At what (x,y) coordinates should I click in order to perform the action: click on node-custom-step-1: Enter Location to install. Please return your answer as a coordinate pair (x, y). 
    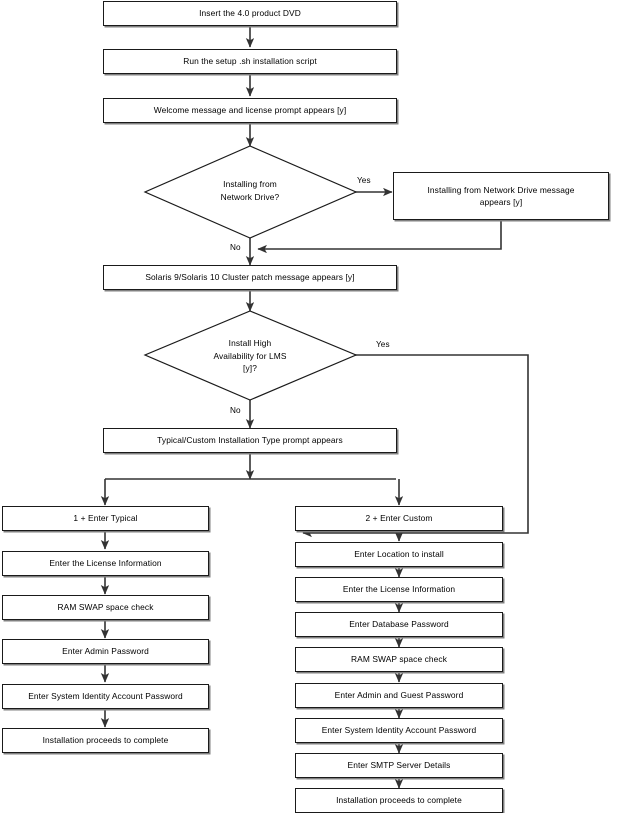
    Looking at the image, I should click on (399, 554).